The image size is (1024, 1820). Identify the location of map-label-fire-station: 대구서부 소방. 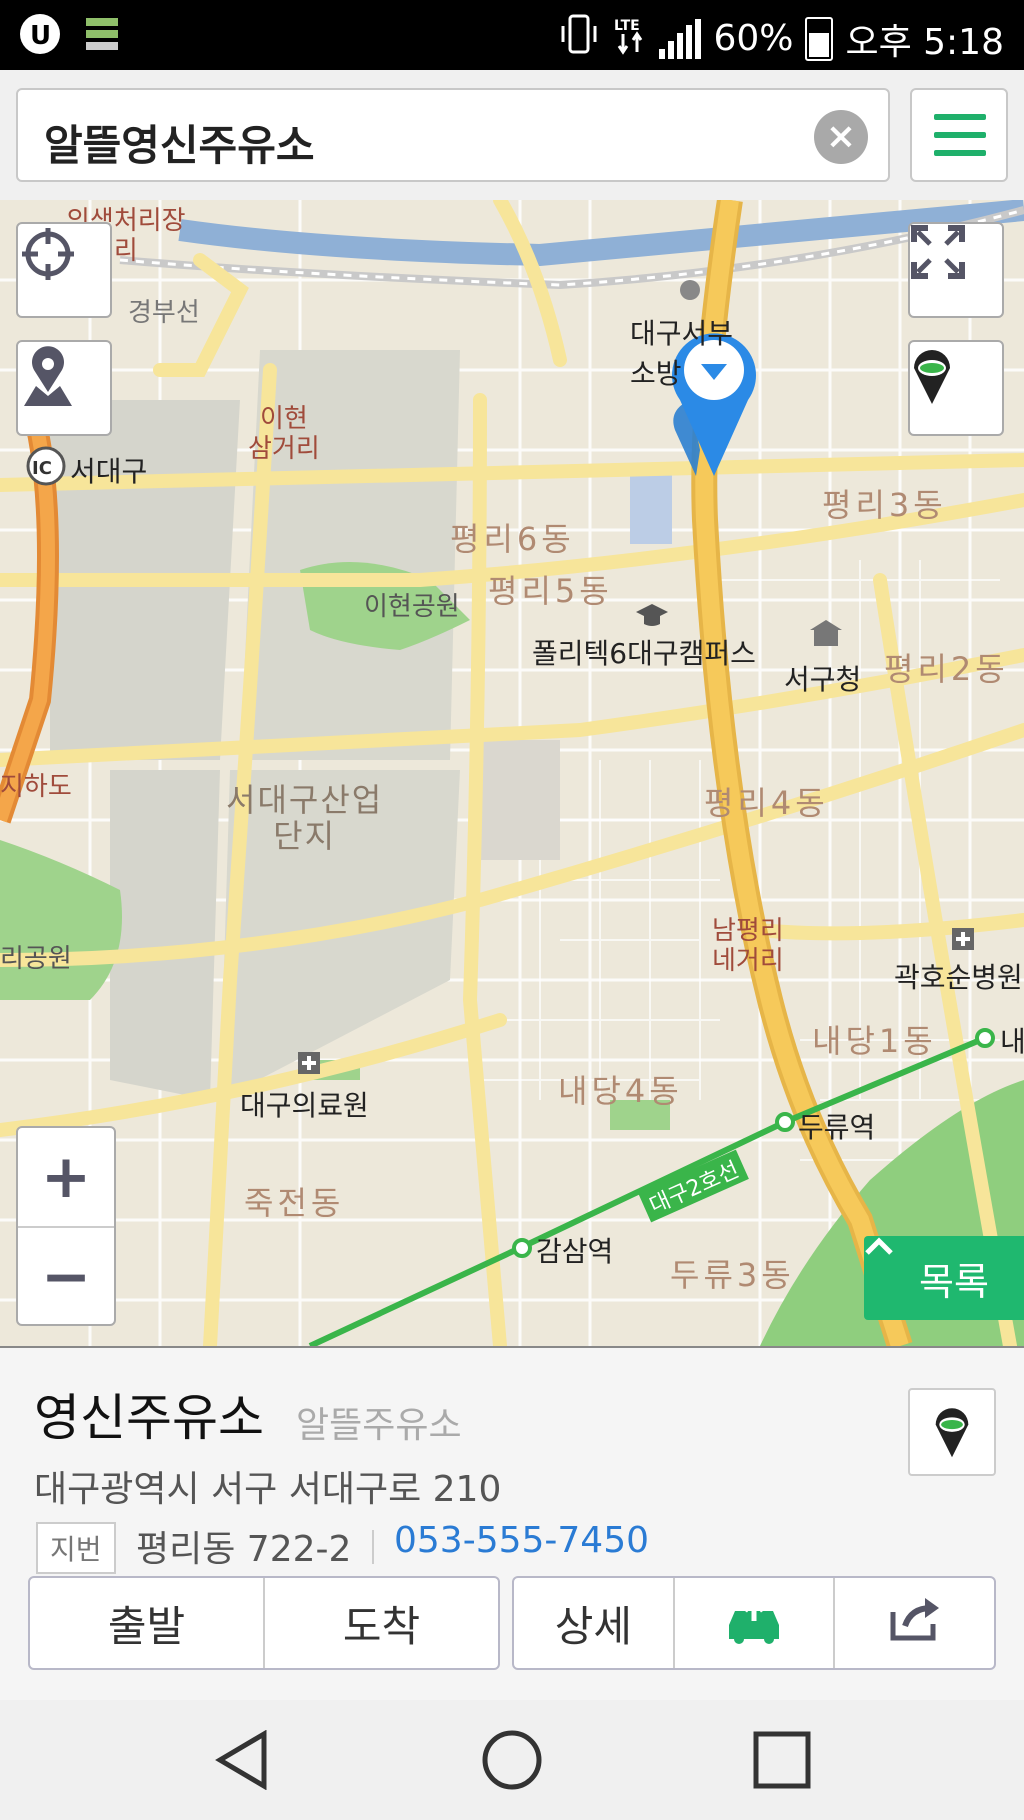
(682, 353).